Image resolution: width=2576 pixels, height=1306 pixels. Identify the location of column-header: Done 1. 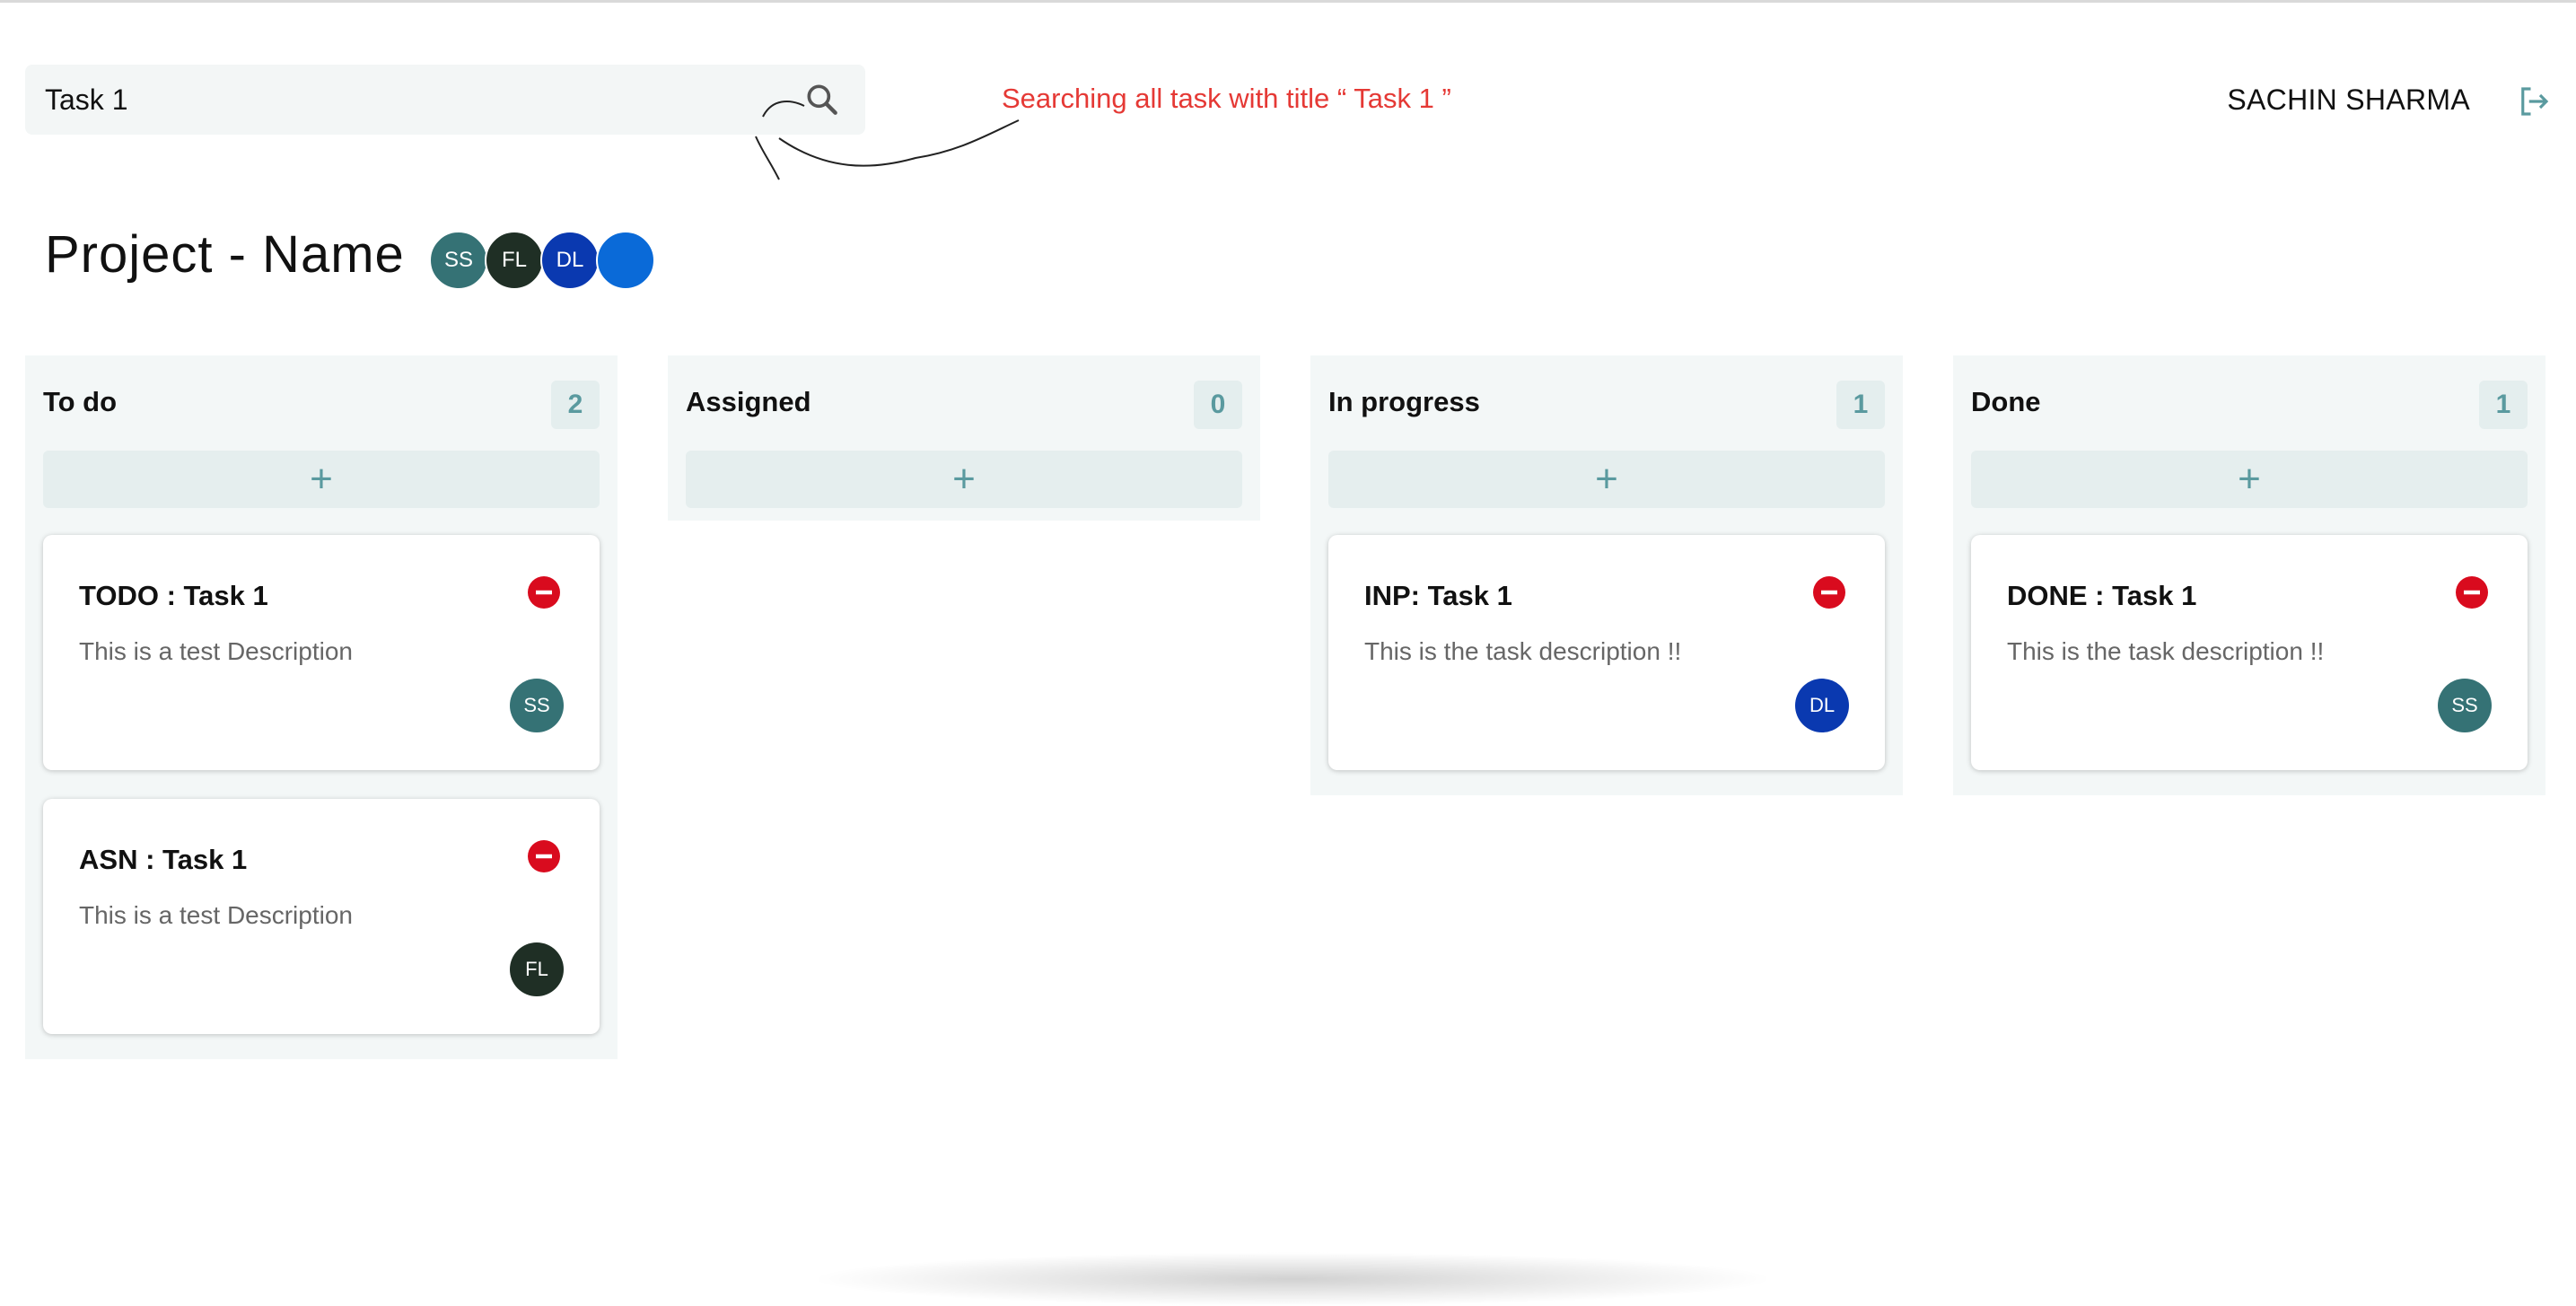
(2249, 403).